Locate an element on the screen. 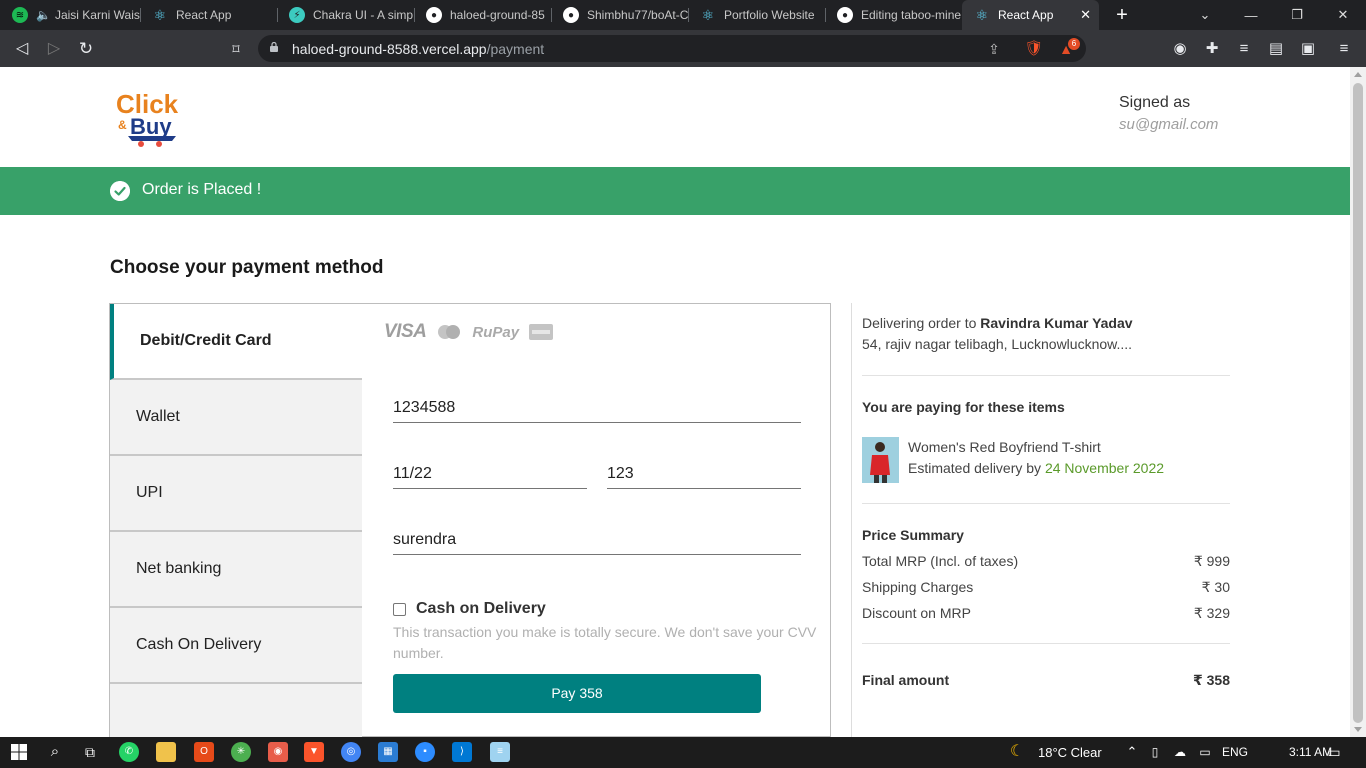  search-icon: ⌕ is located at coordinates (55, 752).